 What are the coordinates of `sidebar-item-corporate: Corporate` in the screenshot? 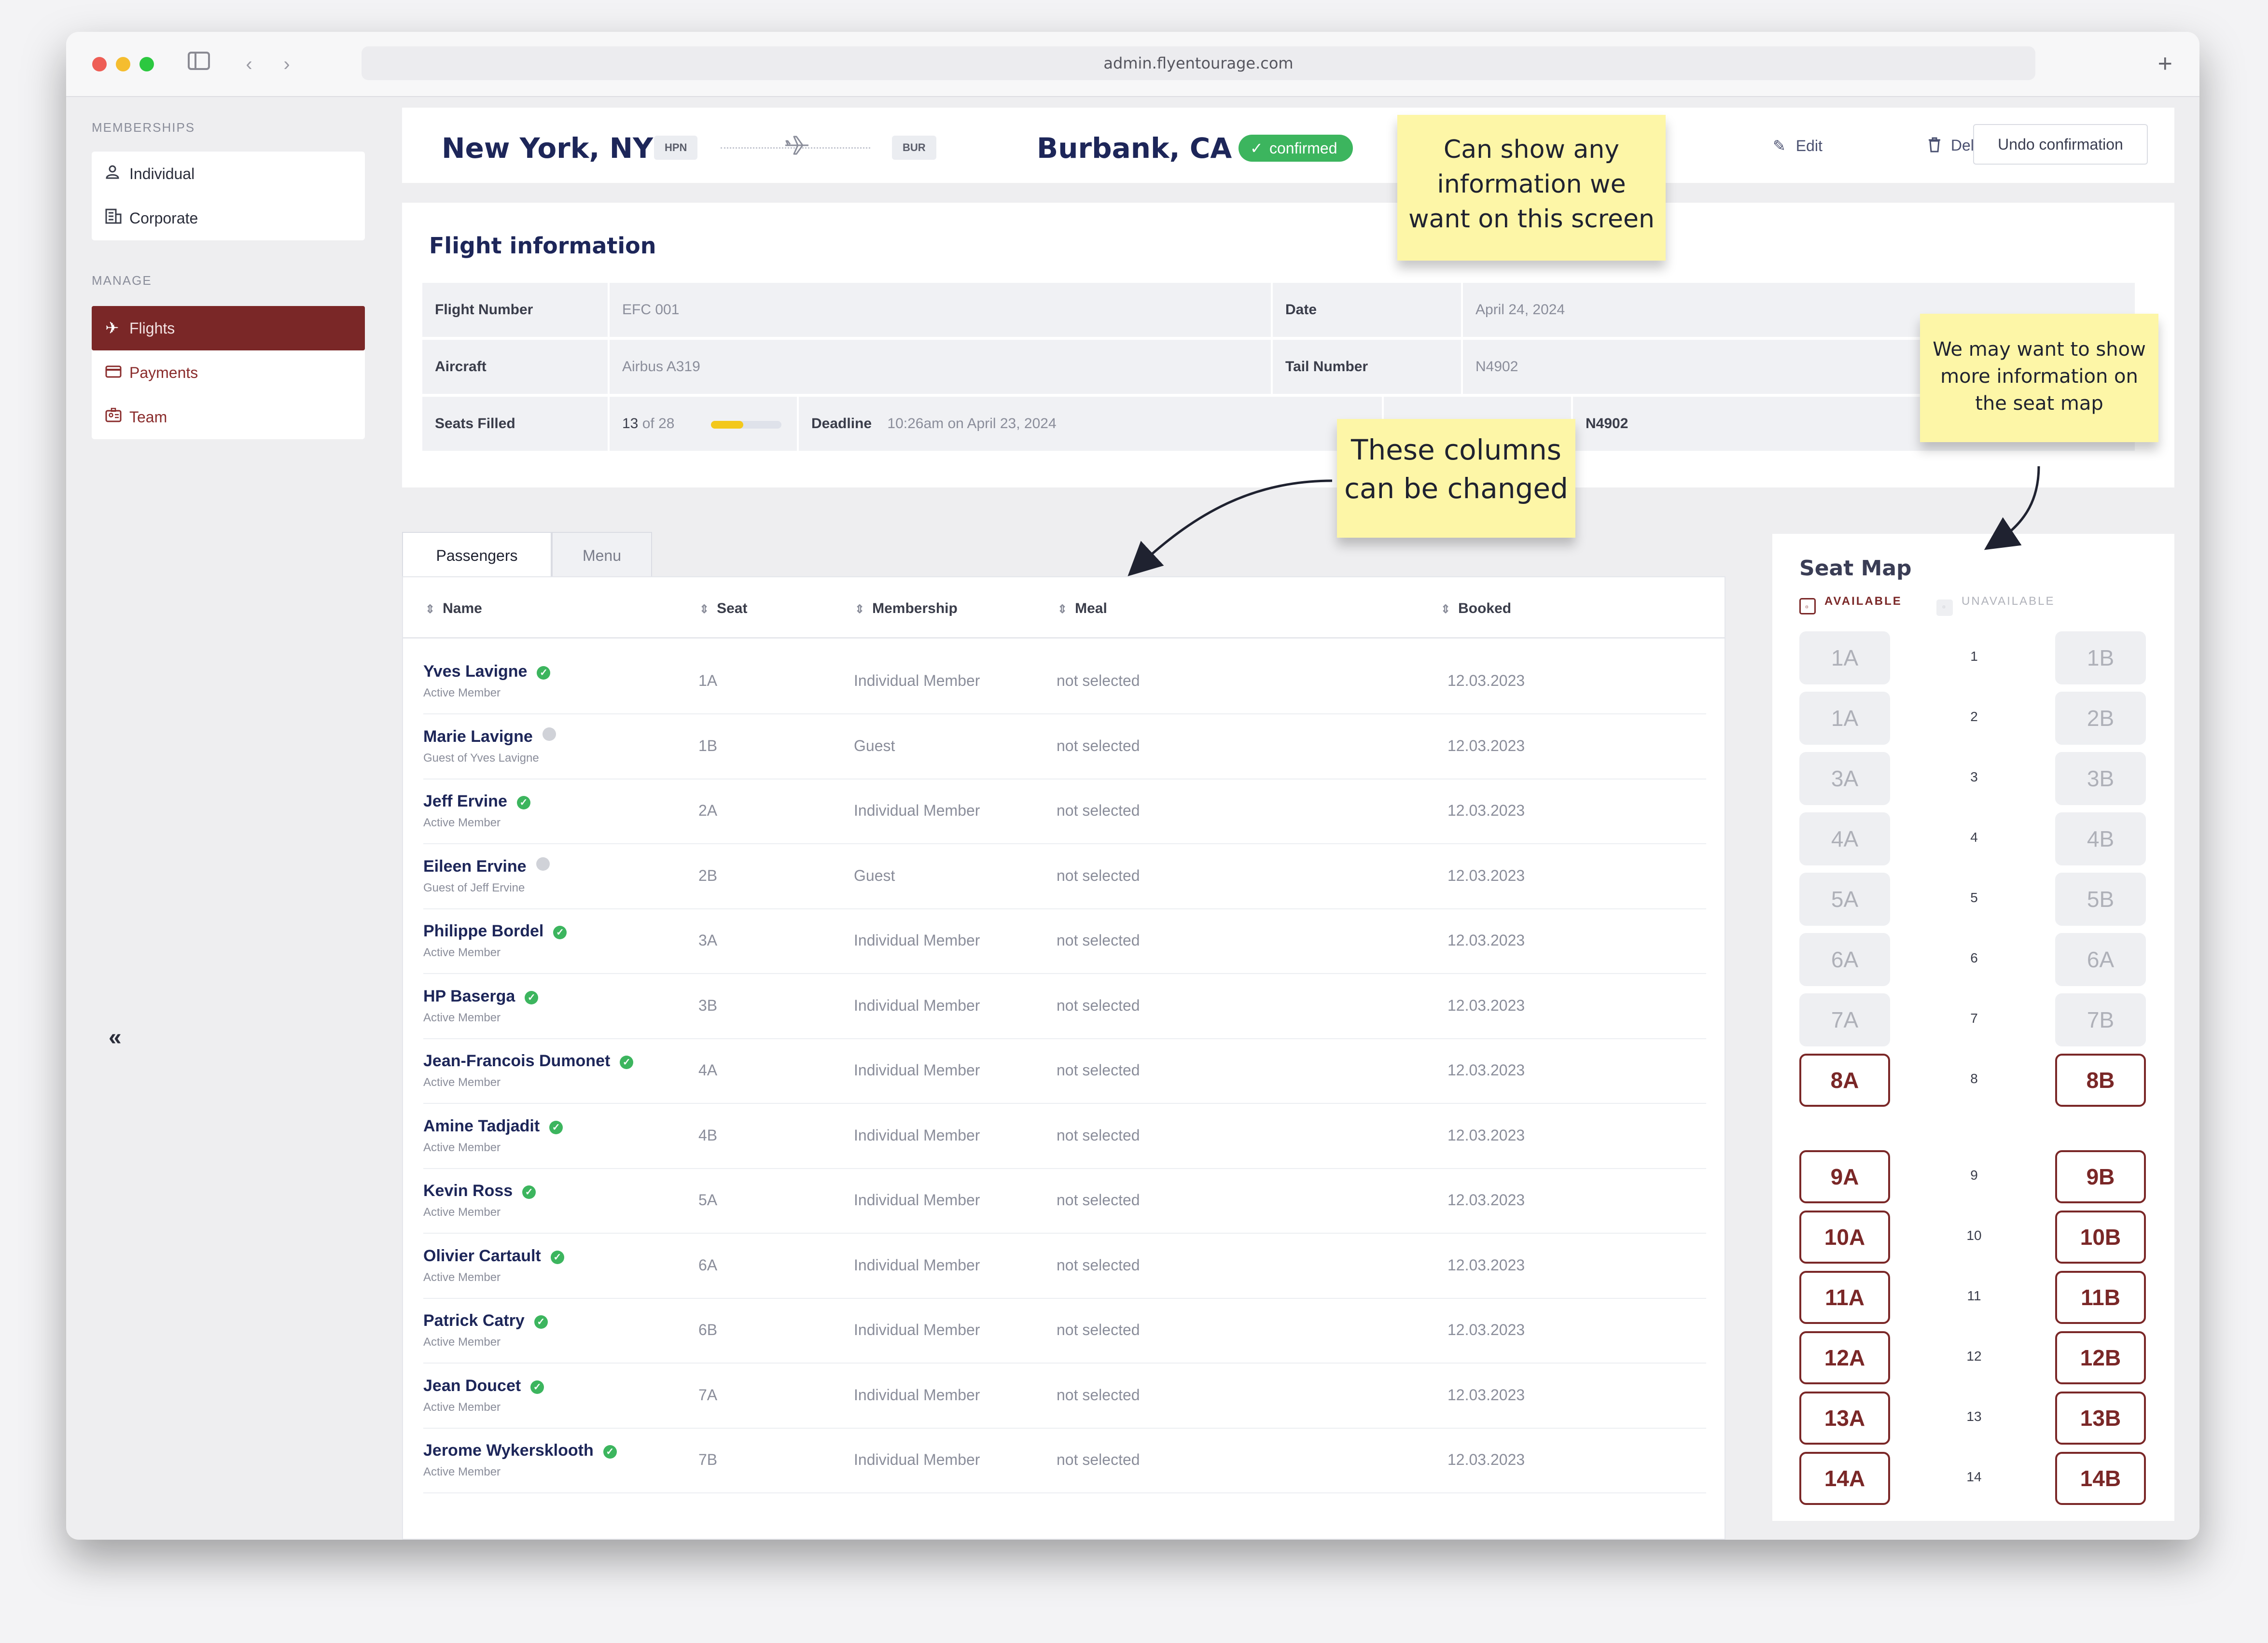 It's located at (228, 218).